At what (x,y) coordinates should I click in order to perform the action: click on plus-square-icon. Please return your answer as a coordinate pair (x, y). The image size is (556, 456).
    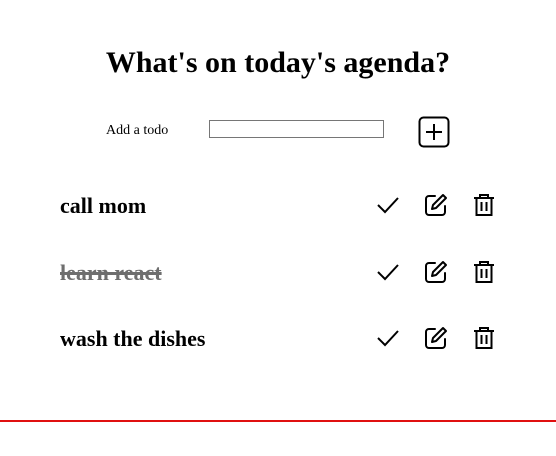
    Looking at the image, I should click on (434, 132).